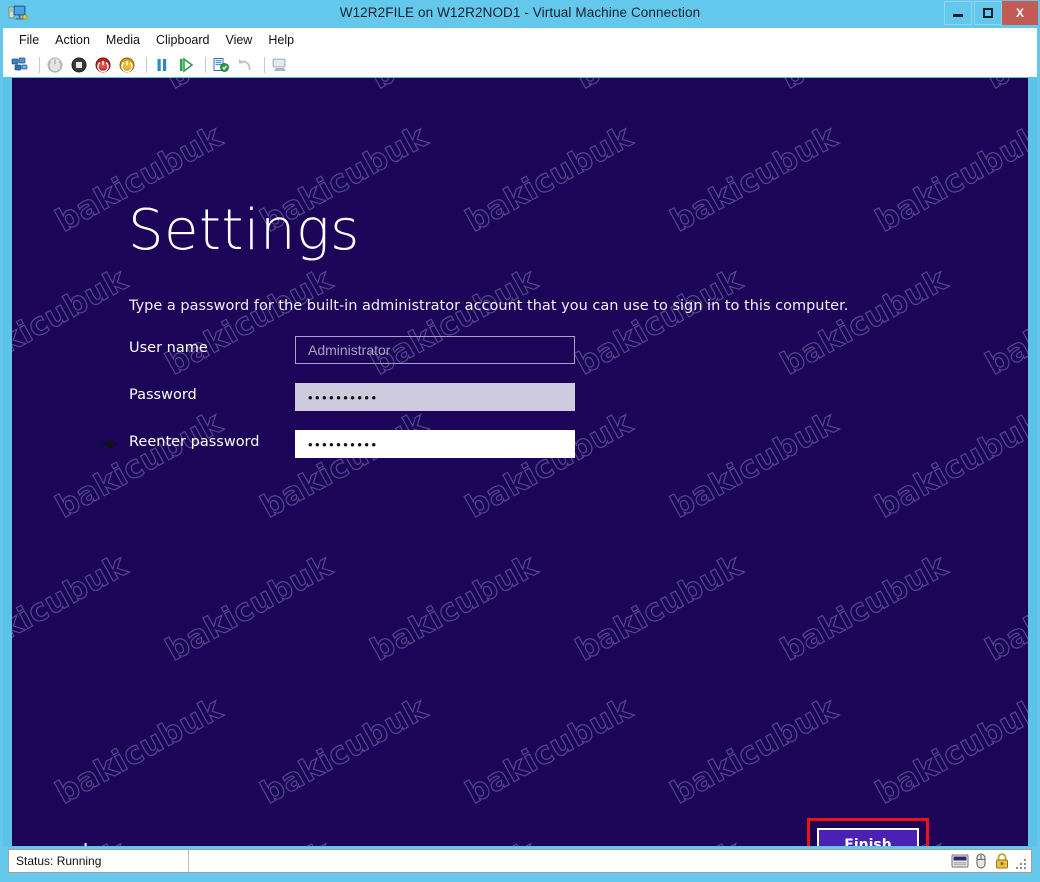 Image resolution: width=1040 pixels, height=882 pixels. I want to click on reenter-password-input: ••••••••••, so click(435, 444).